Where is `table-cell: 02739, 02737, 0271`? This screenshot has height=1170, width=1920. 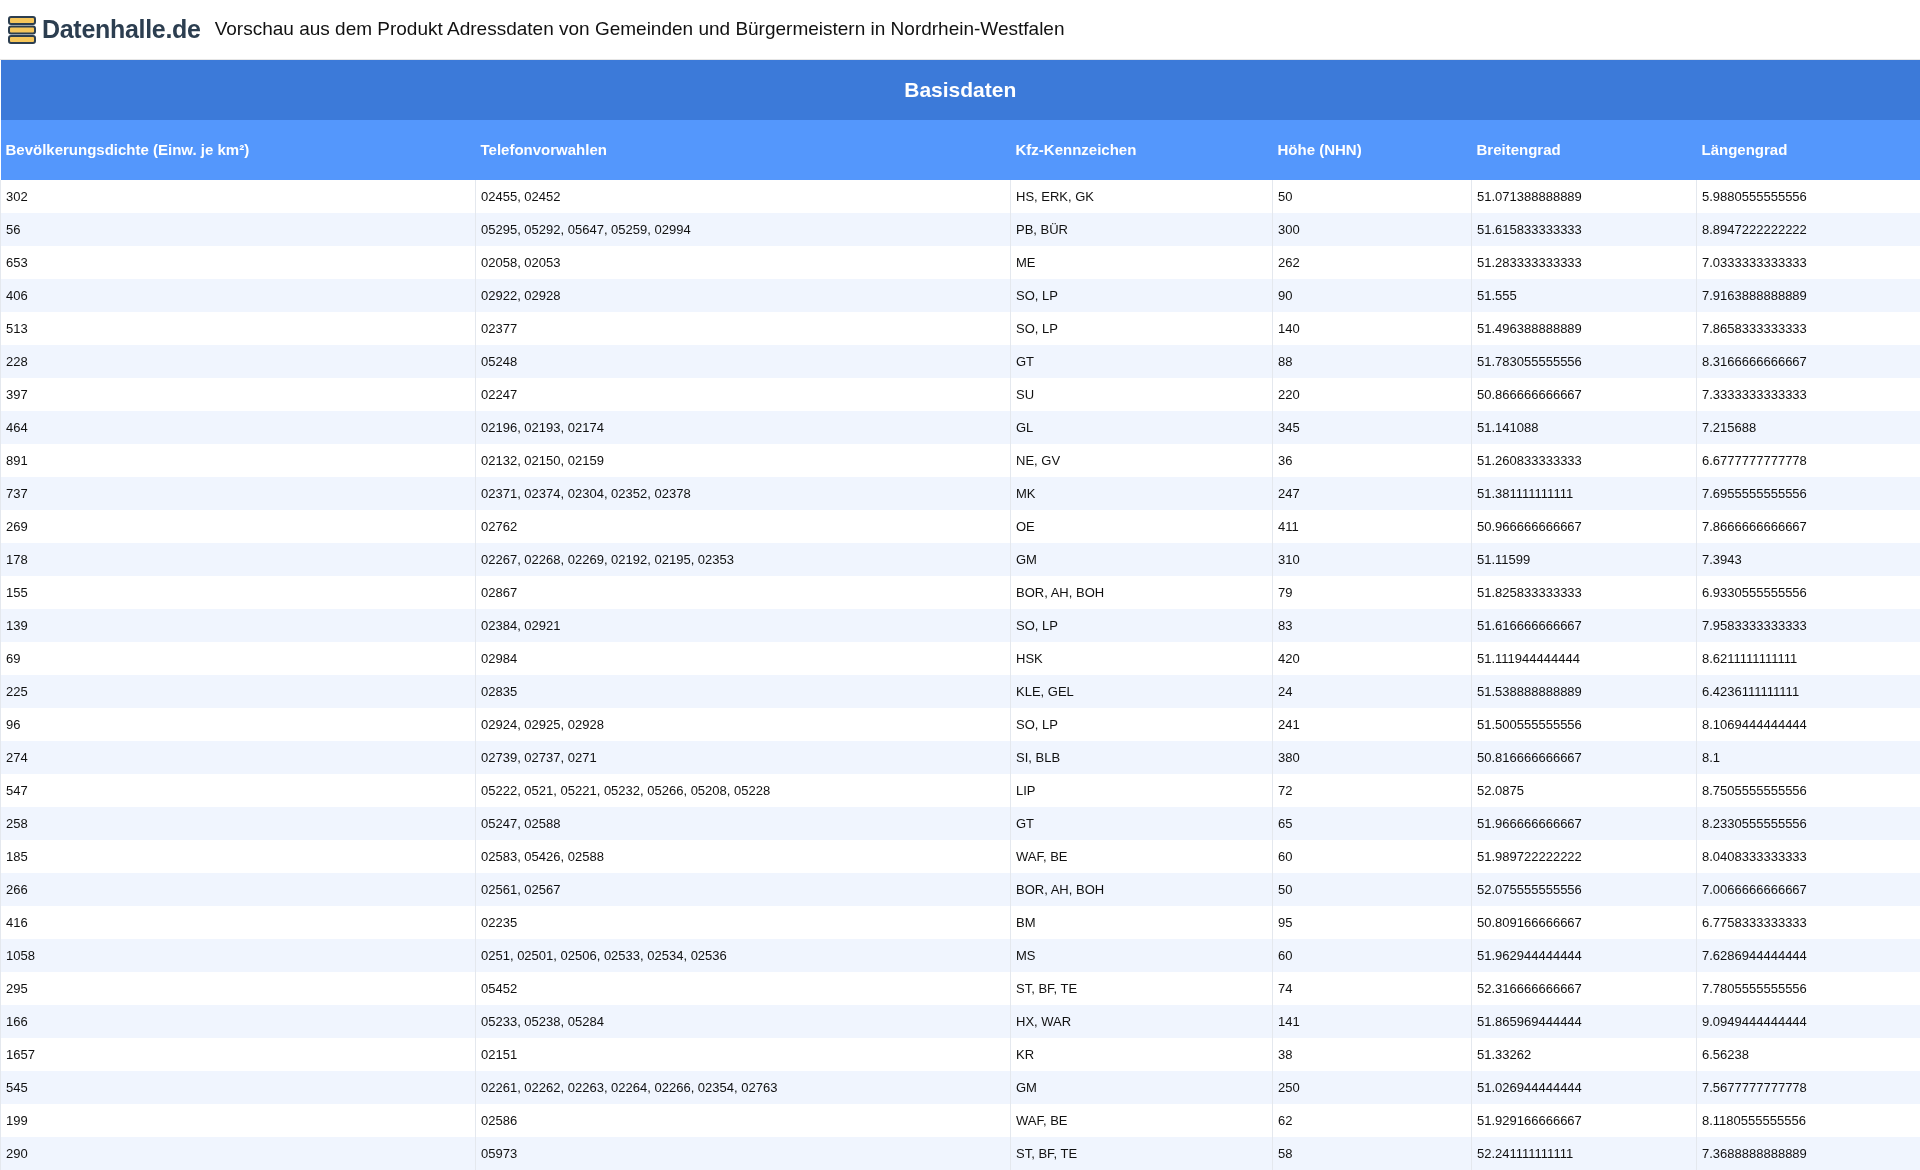 table-cell: 02739, 02737, 0271 is located at coordinates (743, 757).